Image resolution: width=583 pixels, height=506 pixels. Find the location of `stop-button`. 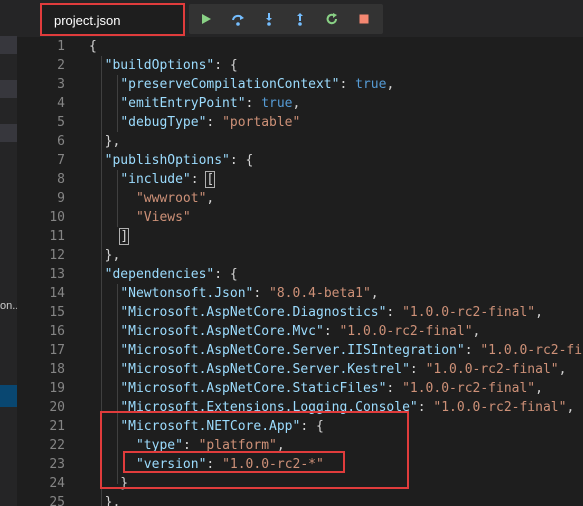

stop-button is located at coordinates (364, 19).